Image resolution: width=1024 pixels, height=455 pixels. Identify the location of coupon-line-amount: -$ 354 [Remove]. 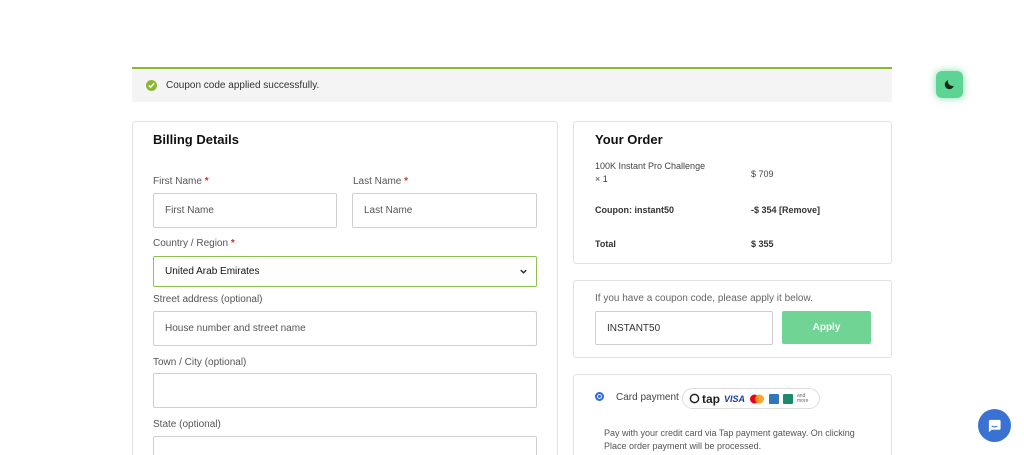
(786, 210).